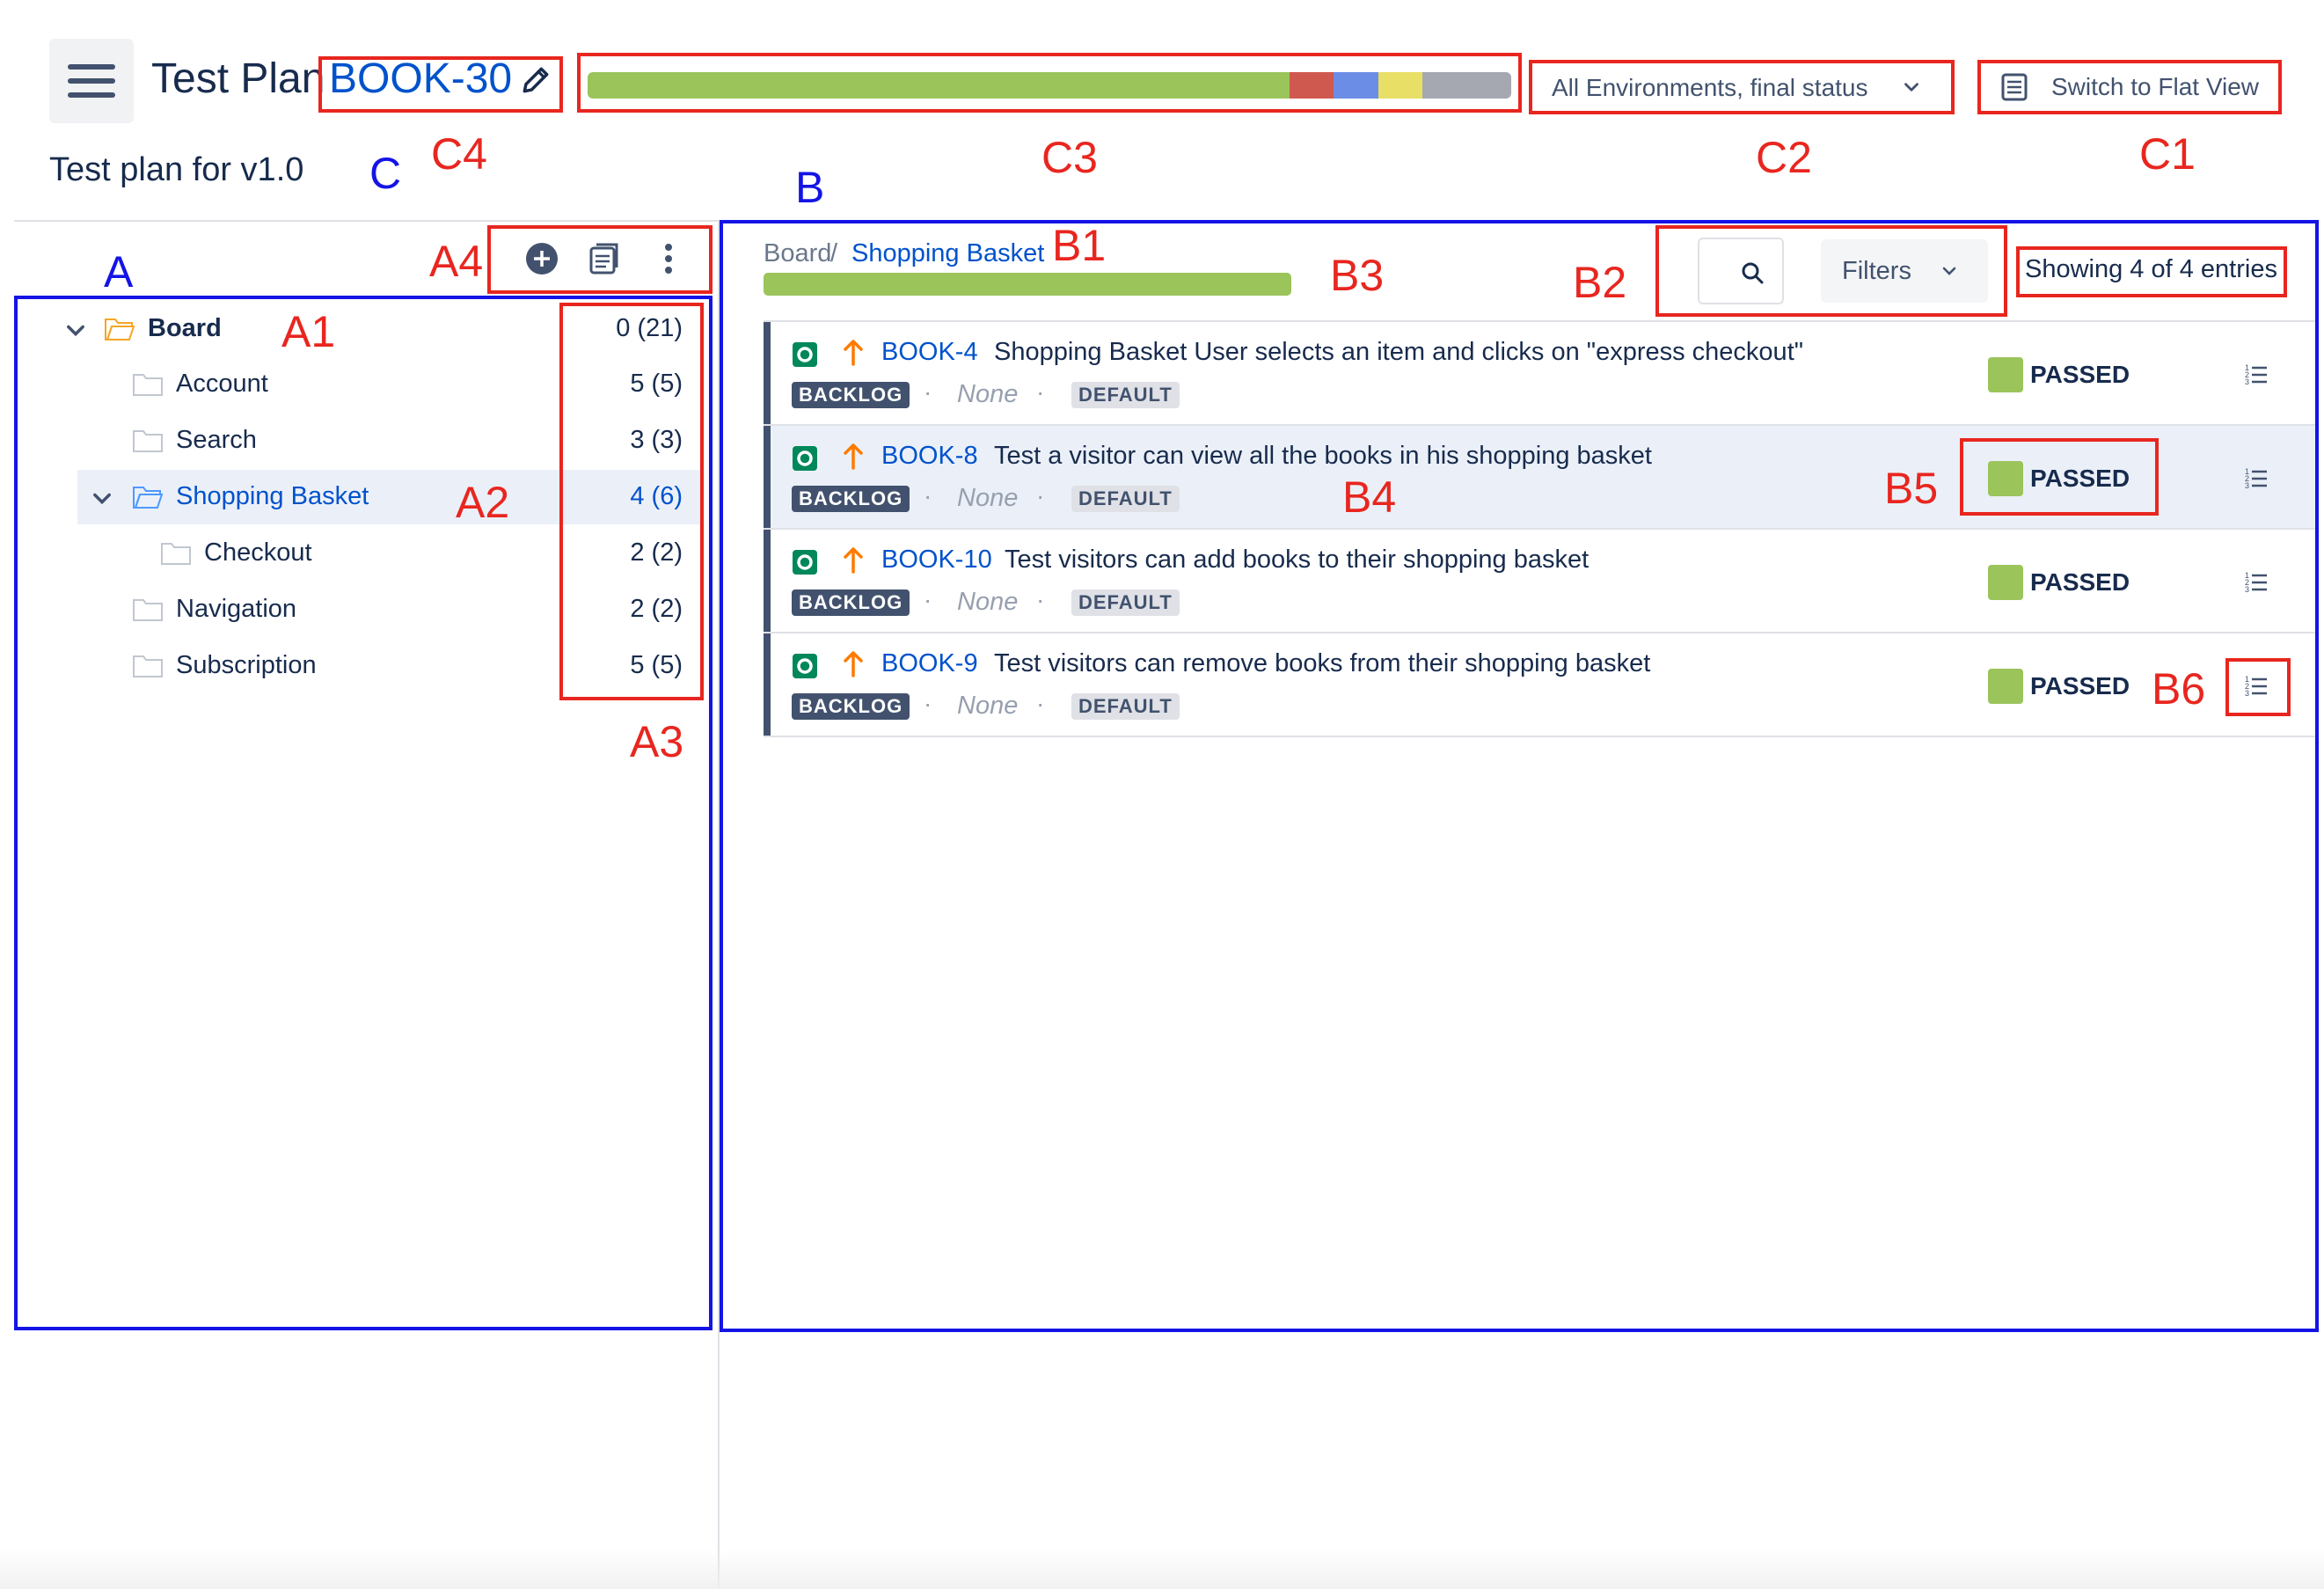 This screenshot has height=1589, width=2324. What do you see at coordinates (2129, 87) in the screenshot?
I see `annotation-box-c1` at bounding box center [2129, 87].